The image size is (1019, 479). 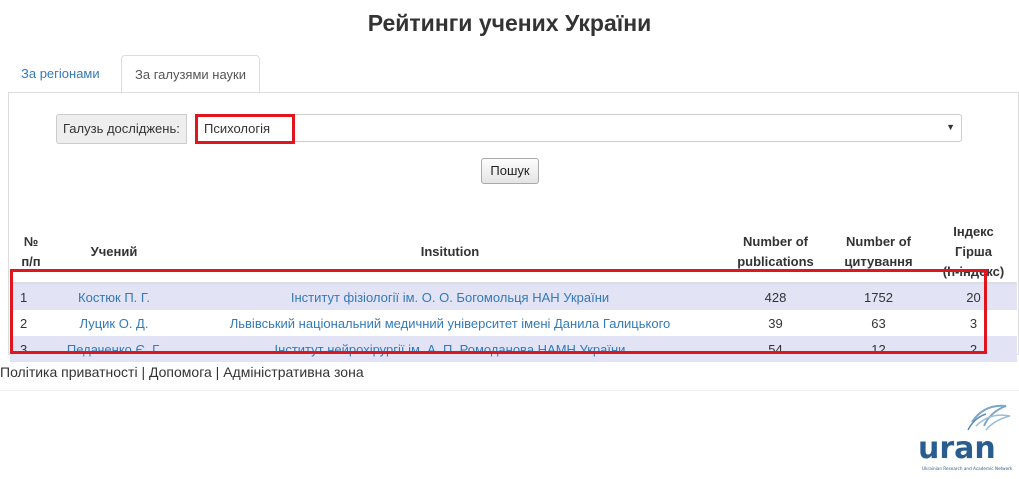 I want to click on scientist-link: Луцик О. Д., so click(x=114, y=323).